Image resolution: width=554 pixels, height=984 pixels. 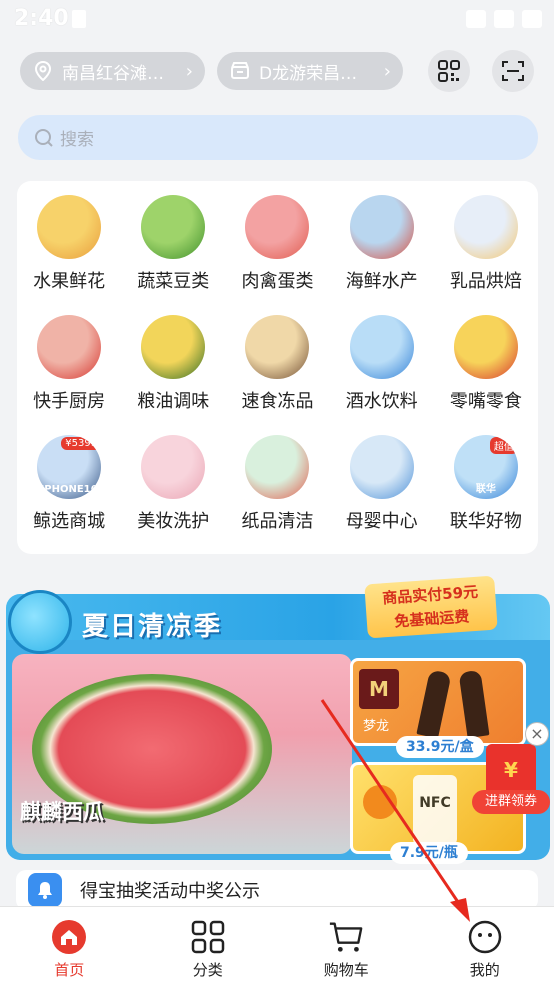 What do you see at coordinates (381, 281) in the screenshot?
I see `category-label: 海鲜水产` at bounding box center [381, 281].